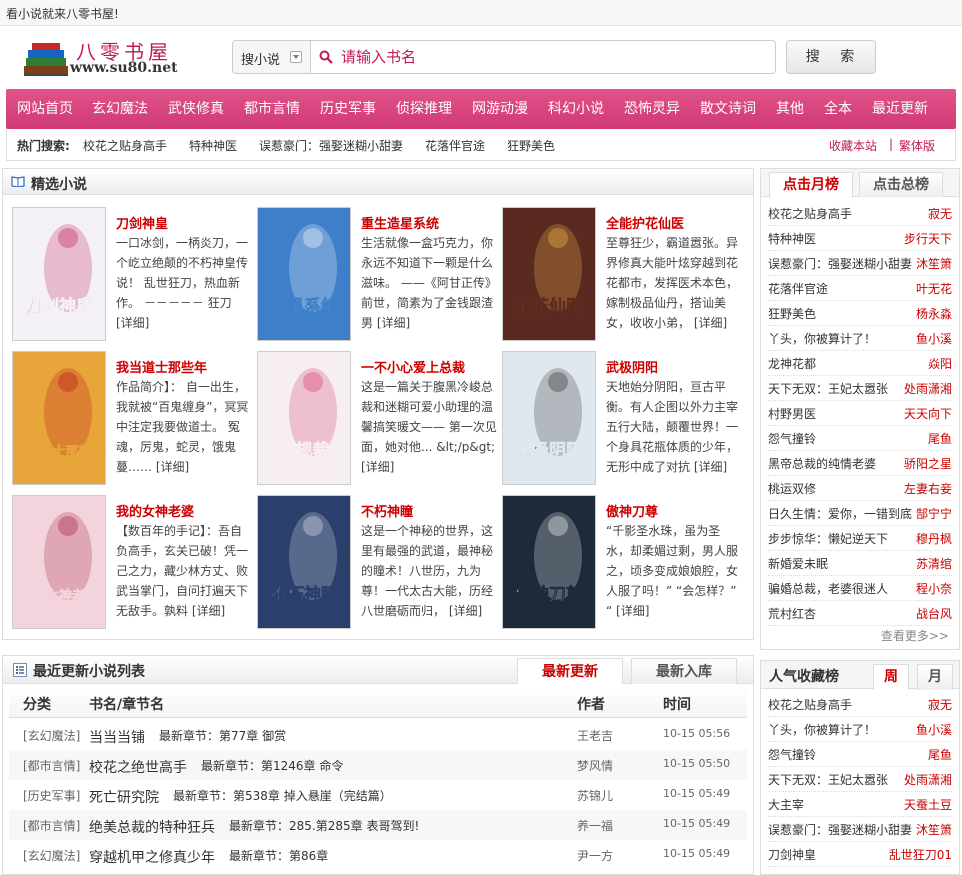 The width and height of the screenshot is (962, 875). What do you see at coordinates (155, 510) in the screenshot?
I see `book-title: 我的女神老婆` at bounding box center [155, 510].